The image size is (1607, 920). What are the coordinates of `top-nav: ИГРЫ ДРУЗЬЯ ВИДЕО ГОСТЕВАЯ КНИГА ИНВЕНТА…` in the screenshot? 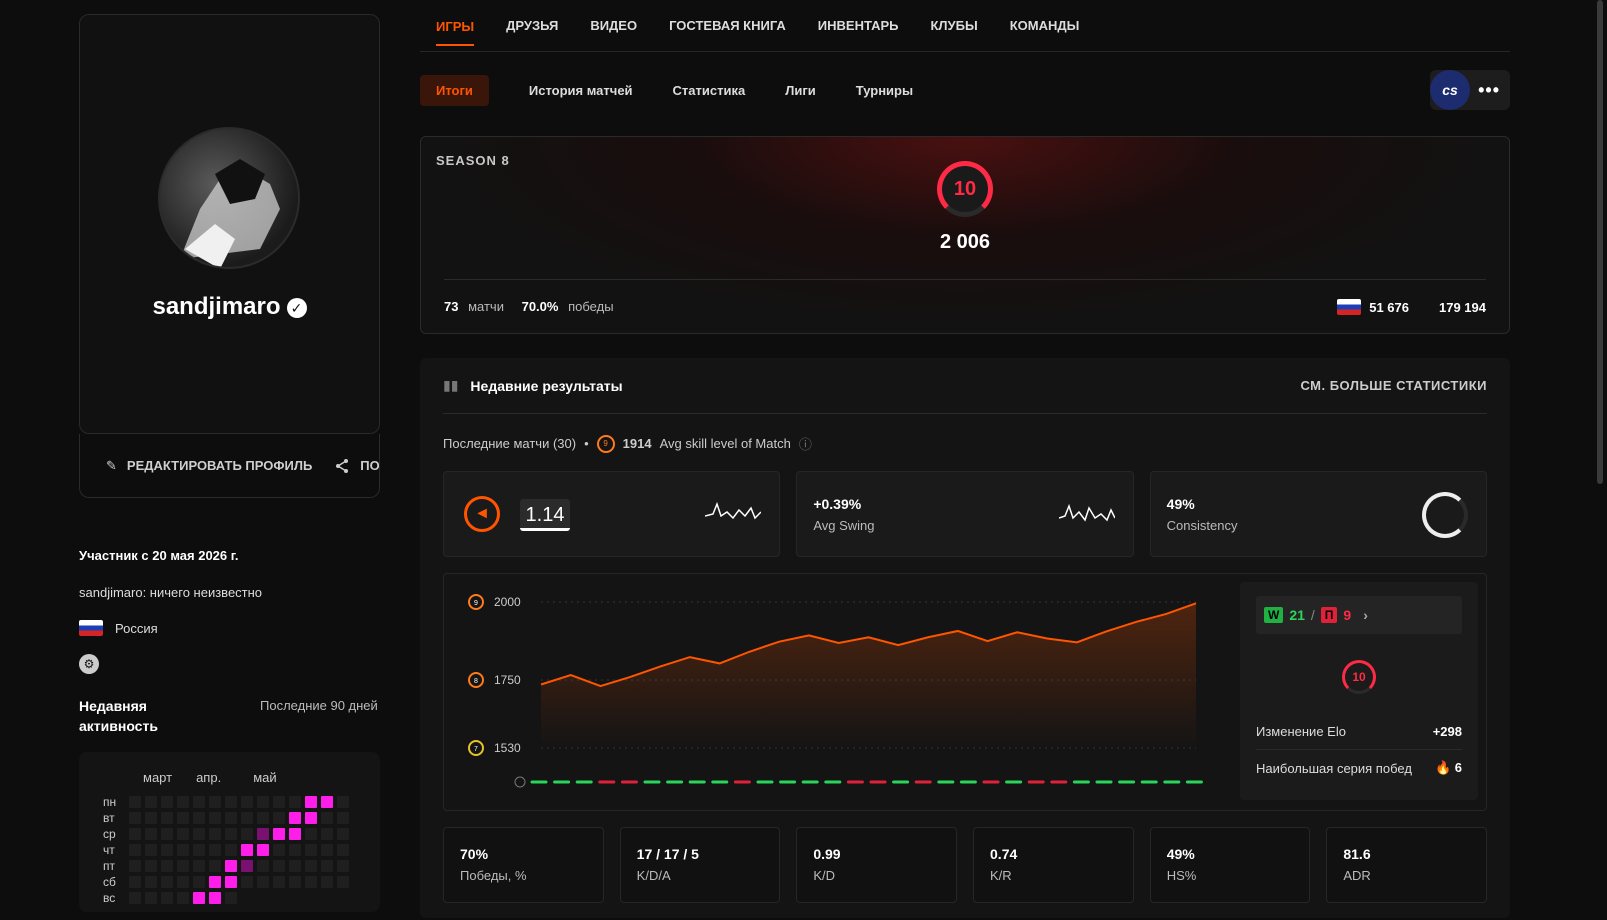 It's located at (965, 26).